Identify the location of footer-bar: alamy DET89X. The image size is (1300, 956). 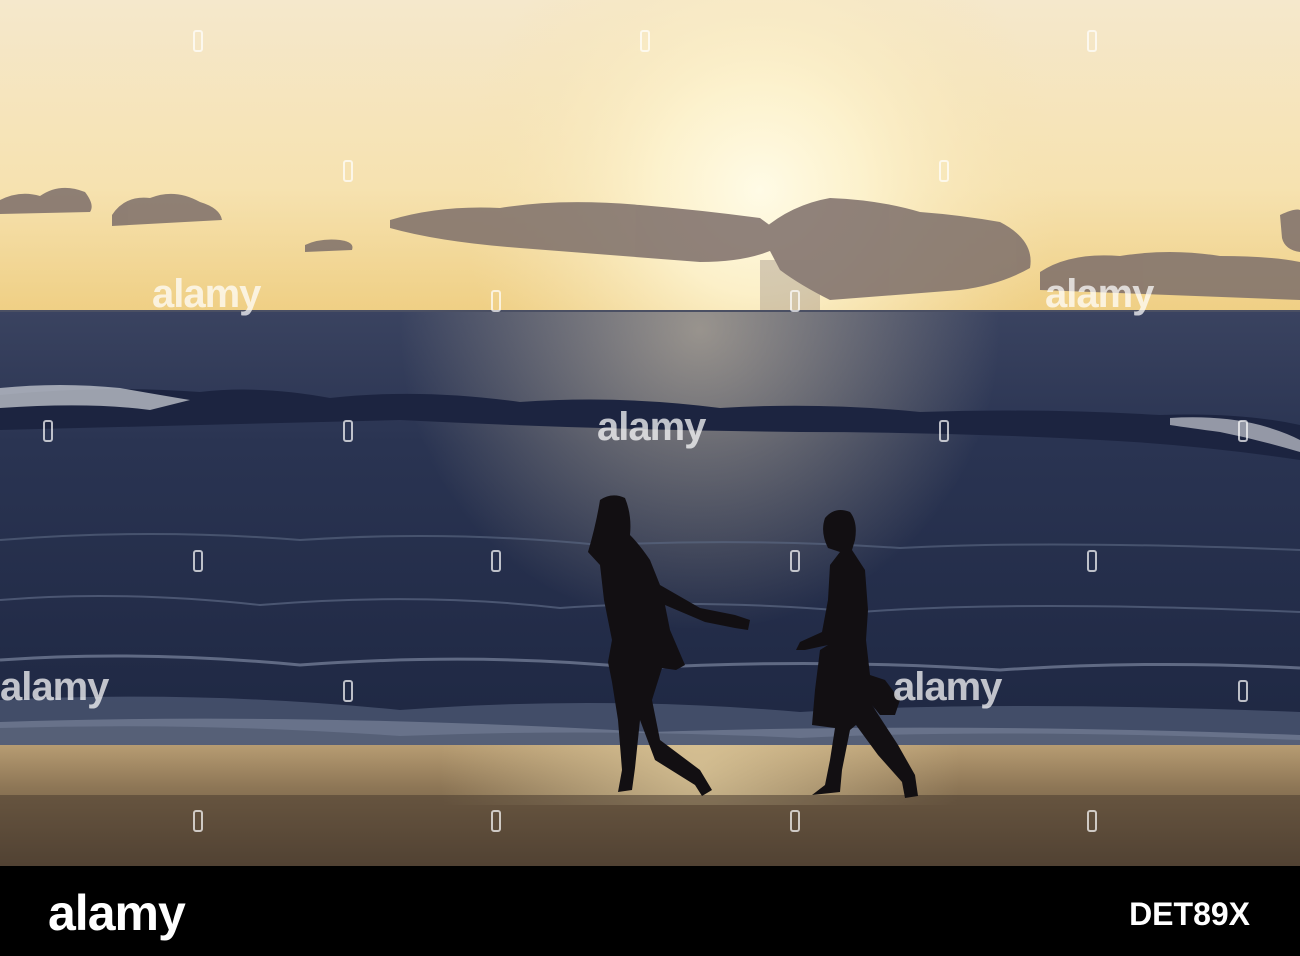
(650, 911).